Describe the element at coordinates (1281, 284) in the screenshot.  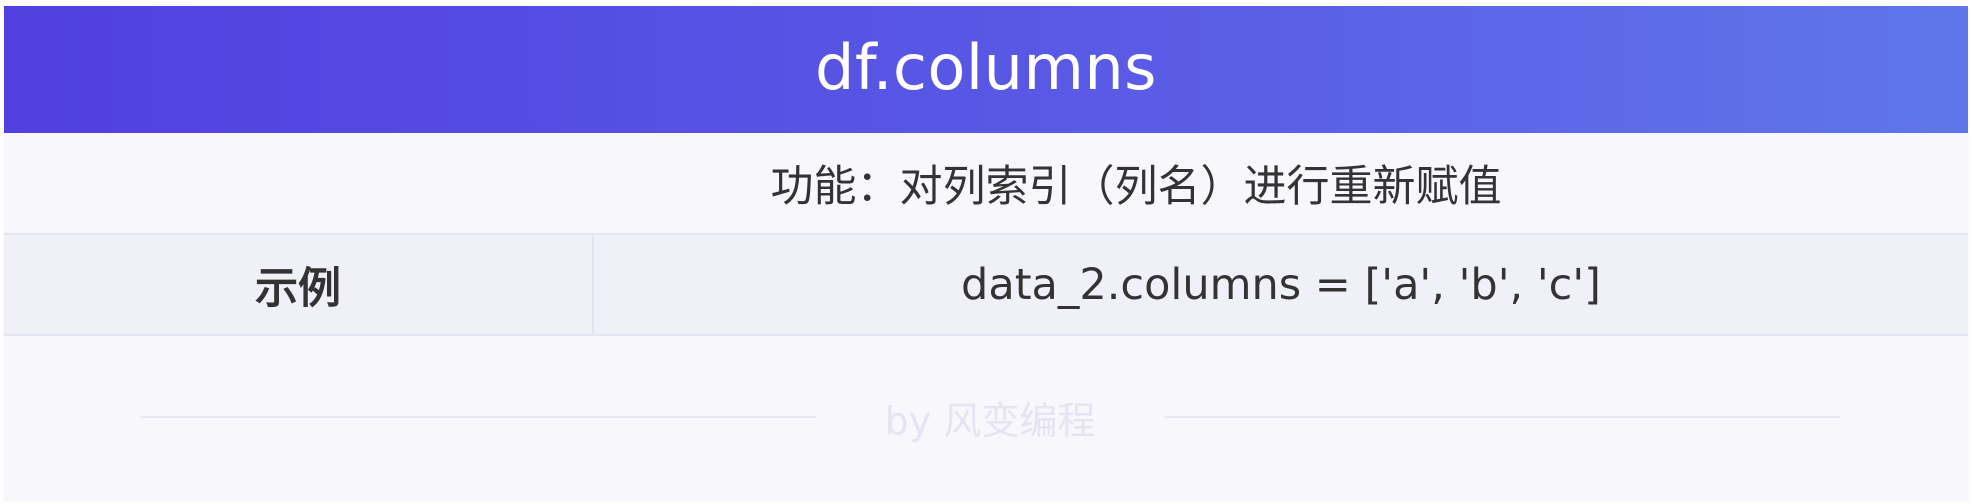
I see `example-code: data_2.columns = ['a', 'b', 'c']` at that location.